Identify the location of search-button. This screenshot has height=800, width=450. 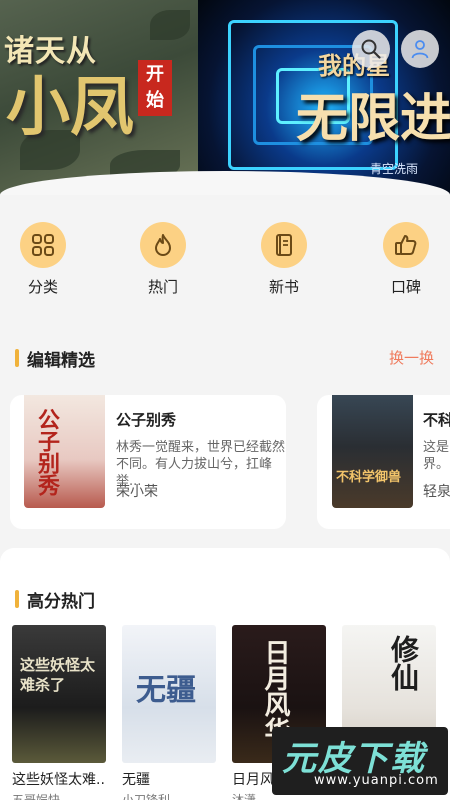
(371, 49).